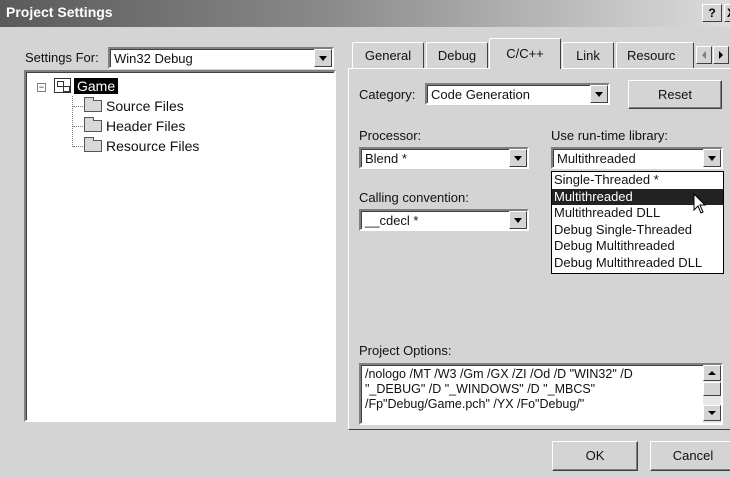 This screenshot has height=478, width=730. I want to click on runtime-option: Debug Multithreaded DLL, so click(637, 263).